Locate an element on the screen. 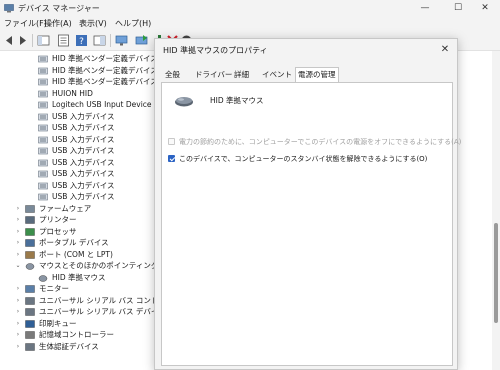 This screenshot has height=370, width=500. console-tree-icon is located at coordinates (99, 40).